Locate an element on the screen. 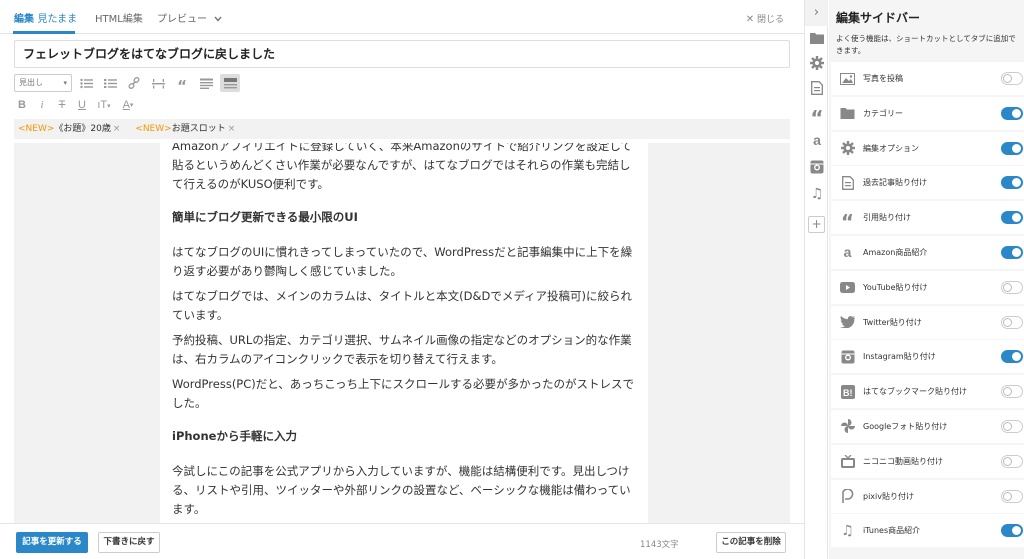 Image resolution: width=1024 pixels, height=559 pixels. strikethrough-icon: T is located at coordinates (62, 105).